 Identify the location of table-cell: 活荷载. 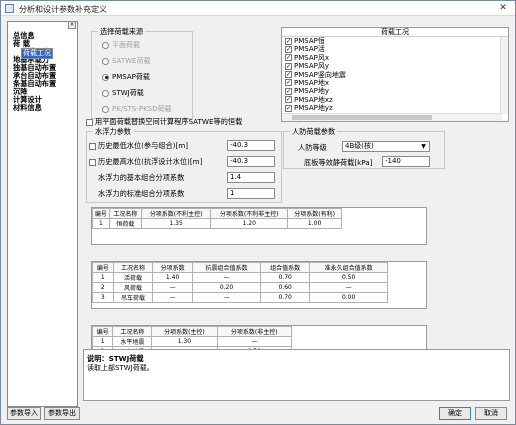
(133, 277).